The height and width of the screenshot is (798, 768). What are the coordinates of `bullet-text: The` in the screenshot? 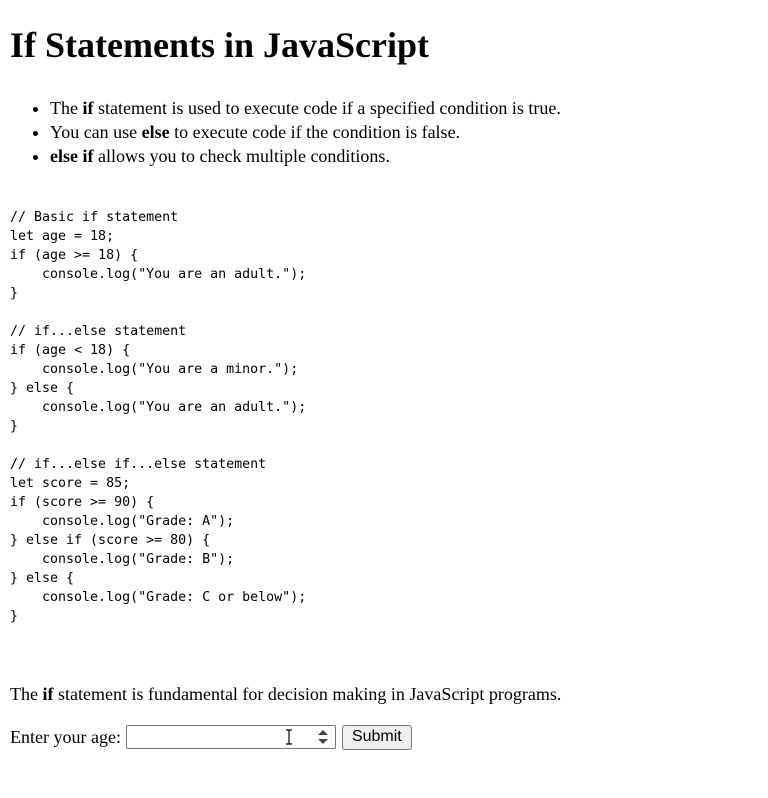 It's located at (66, 108).